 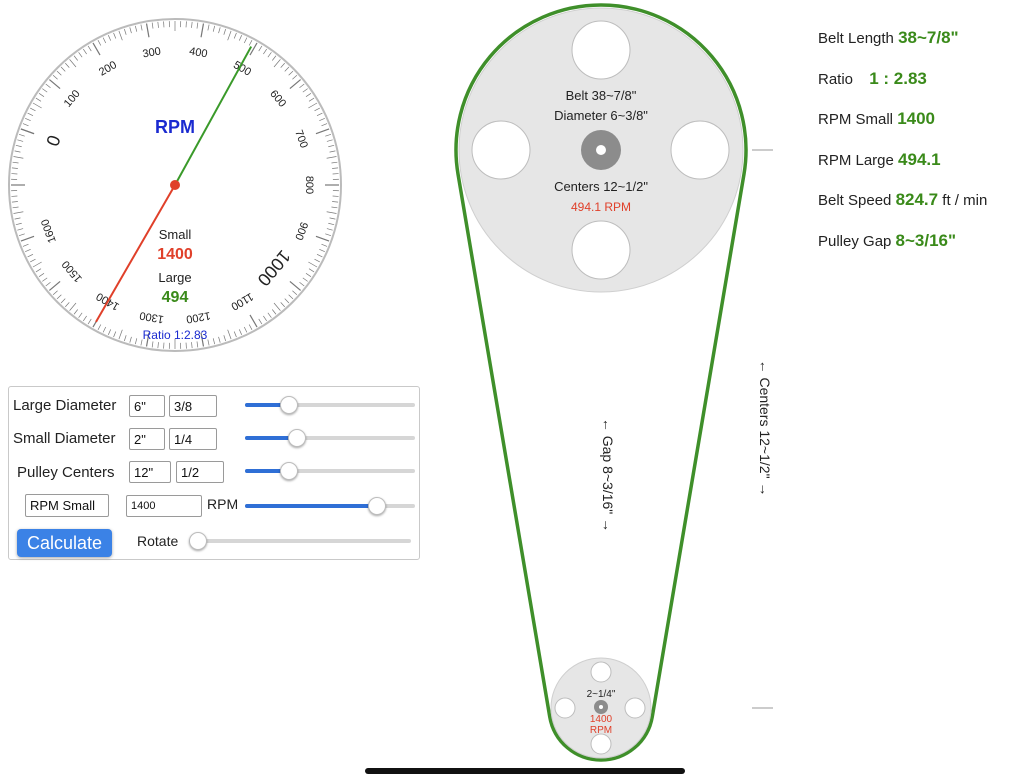 I want to click on belt-speed-value: 824.7, so click(x=917, y=199).